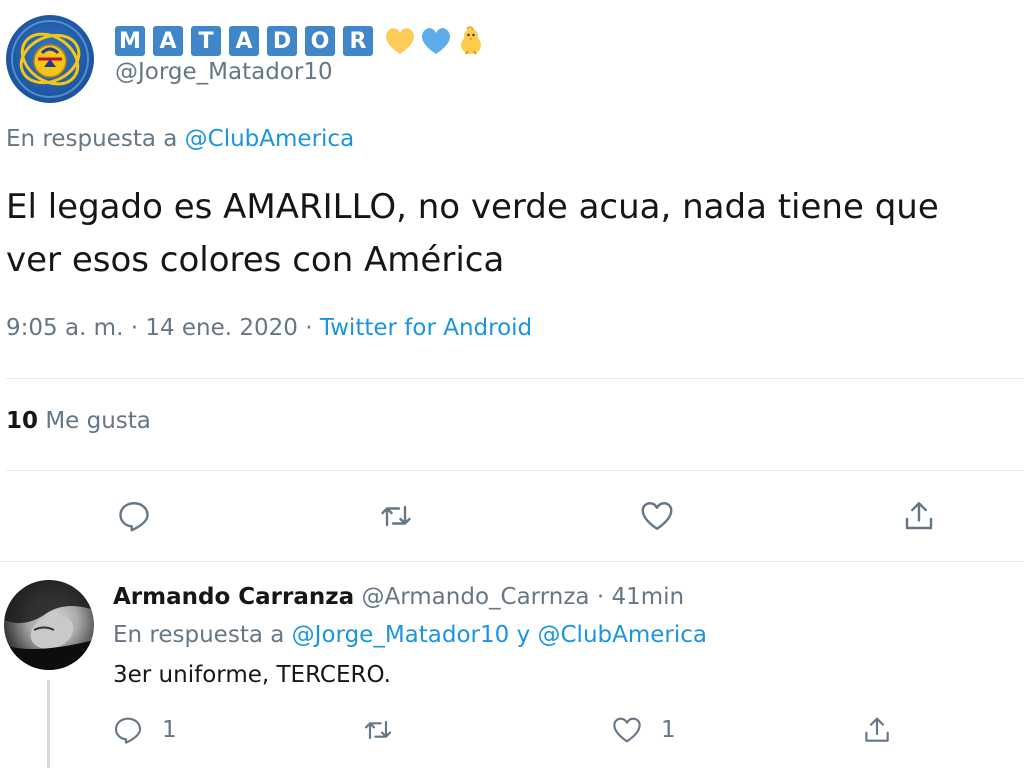 This screenshot has height=768, width=1024. What do you see at coordinates (22, 421) in the screenshot?
I see `likes-count: 10` at bounding box center [22, 421].